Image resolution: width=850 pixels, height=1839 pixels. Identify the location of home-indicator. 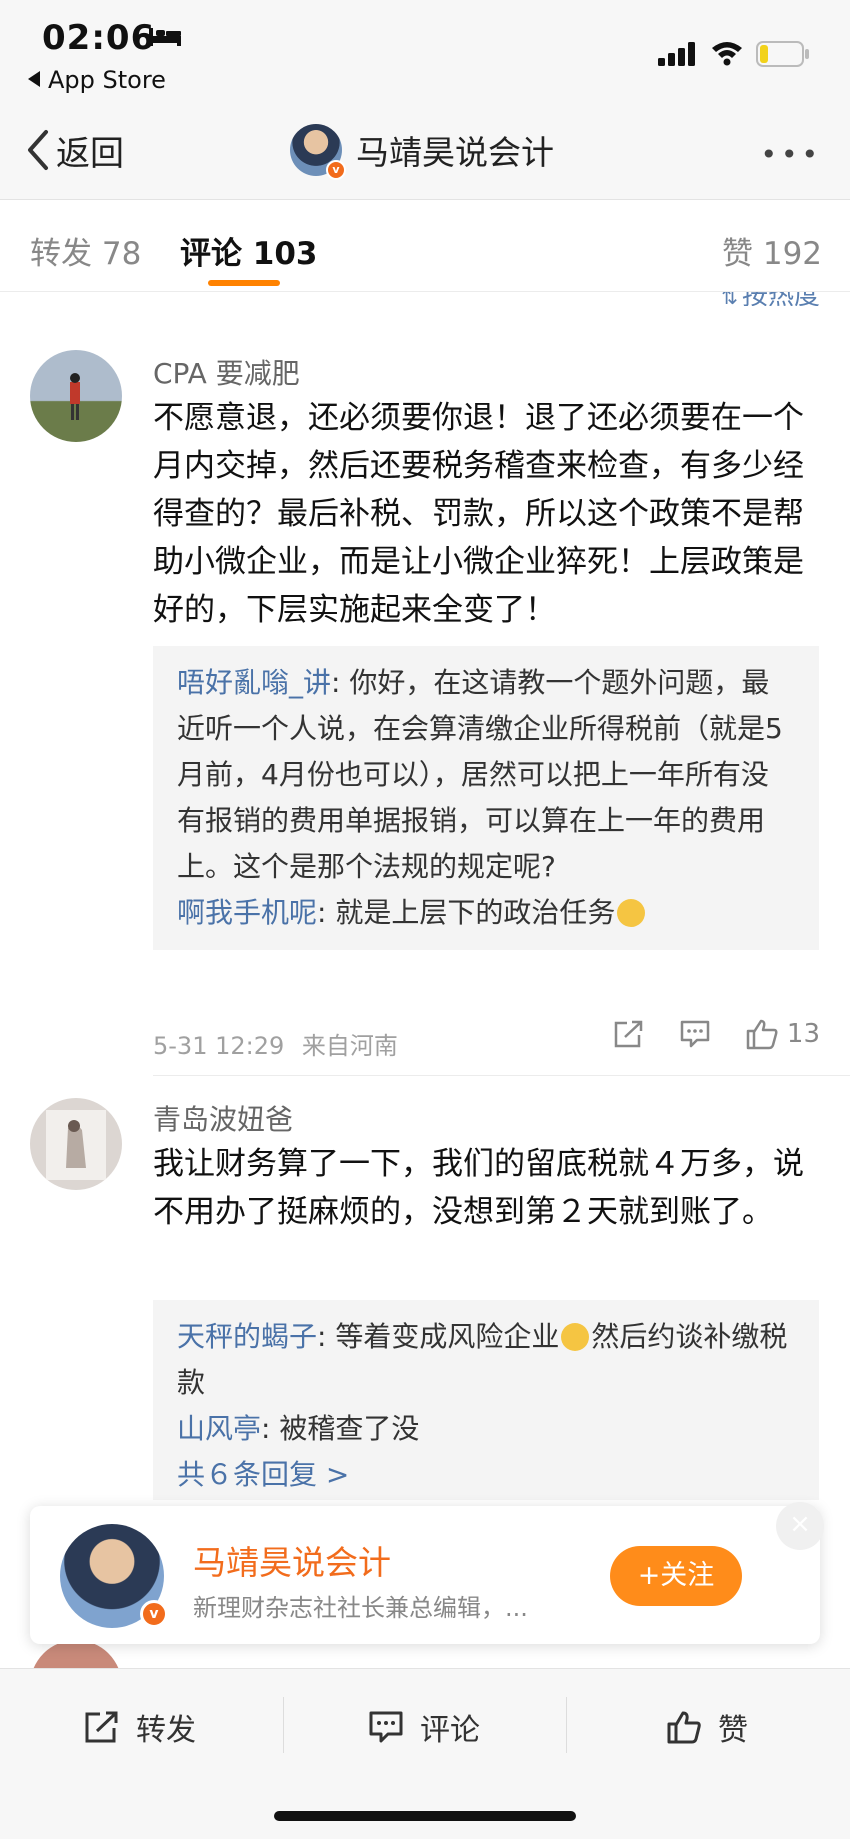
(425, 1816).